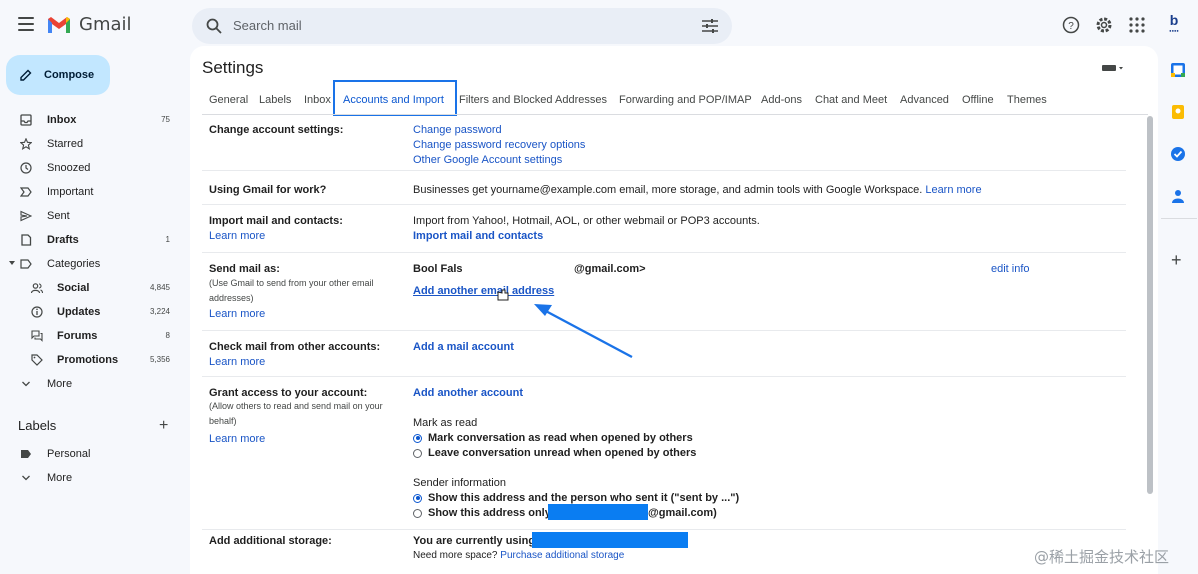 This screenshot has height=574, width=1198. I want to click on compose-label: Compose, so click(69, 75).